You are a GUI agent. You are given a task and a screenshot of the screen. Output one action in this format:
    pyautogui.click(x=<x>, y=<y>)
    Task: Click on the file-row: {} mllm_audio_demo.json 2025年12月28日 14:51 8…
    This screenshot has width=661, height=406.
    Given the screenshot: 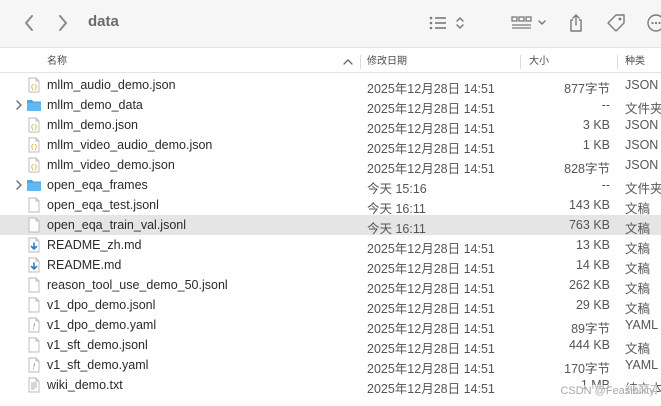 What is the action you would take?
    pyautogui.click(x=330, y=85)
    